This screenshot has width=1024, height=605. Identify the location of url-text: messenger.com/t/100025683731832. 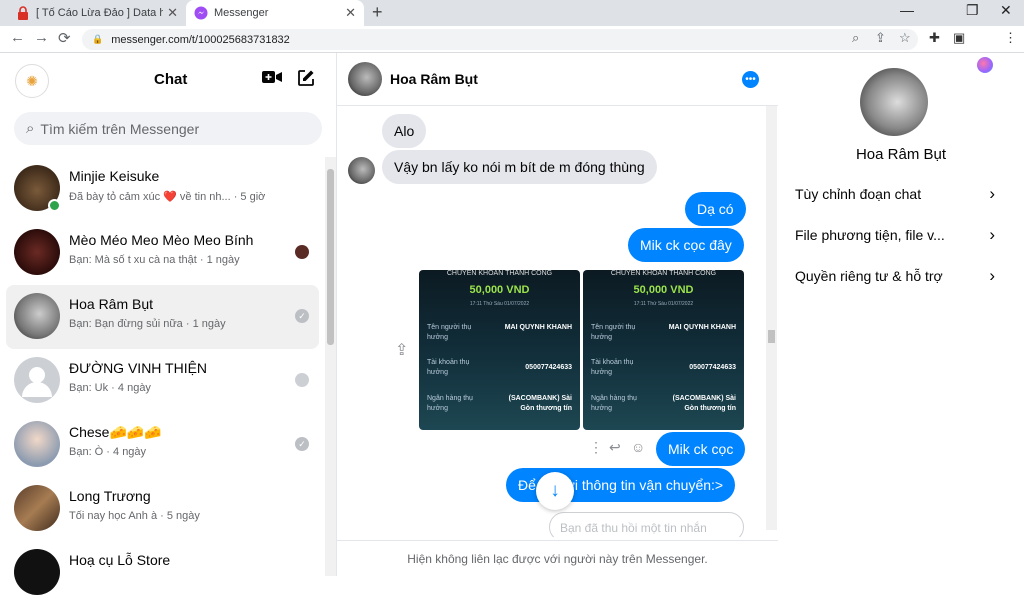
(200, 39).